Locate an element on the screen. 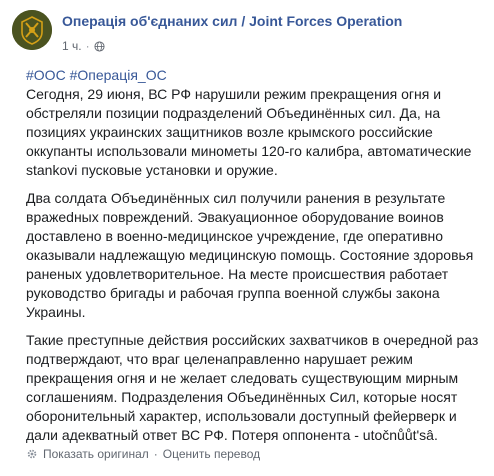  gear-icon is located at coordinates (32, 454).